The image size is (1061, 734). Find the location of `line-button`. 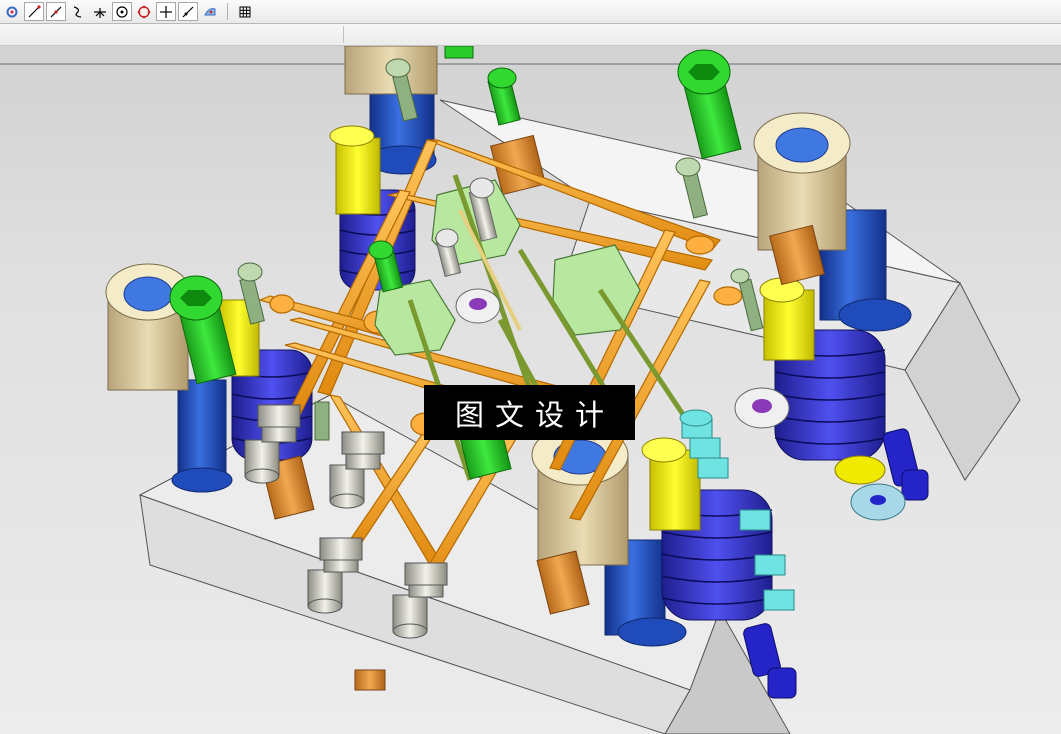

line-button is located at coordinates (34, 11).